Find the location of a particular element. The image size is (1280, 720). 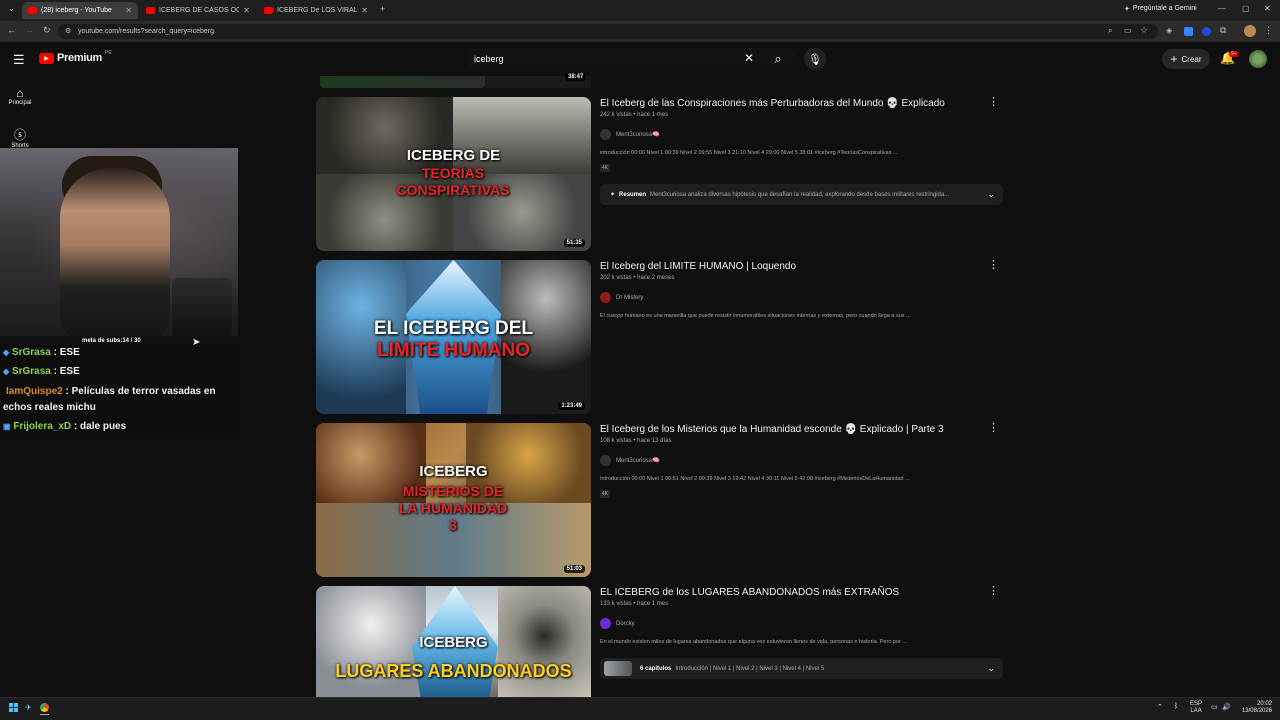

hamburger-menu-icon: ☰ is located at coordinates (19, 60).